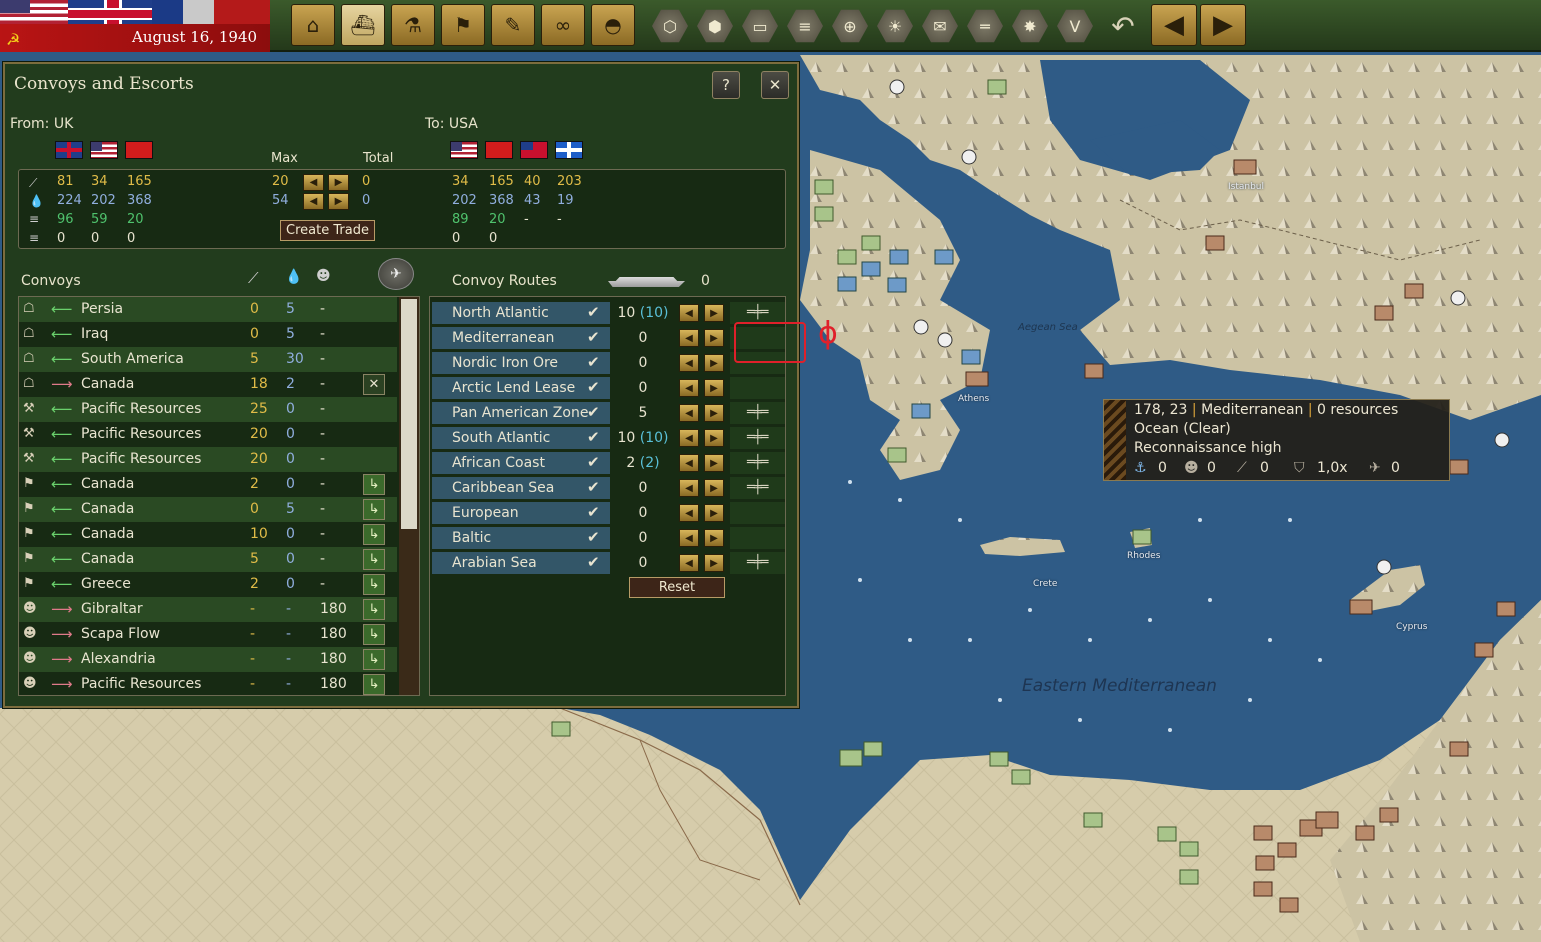 This screenshot has height=942, width=1541. What do you see at coordinates (670, 26) in the screenshot?
I see `hex-grid-button: ⬡` at bounding box center [670, 26].